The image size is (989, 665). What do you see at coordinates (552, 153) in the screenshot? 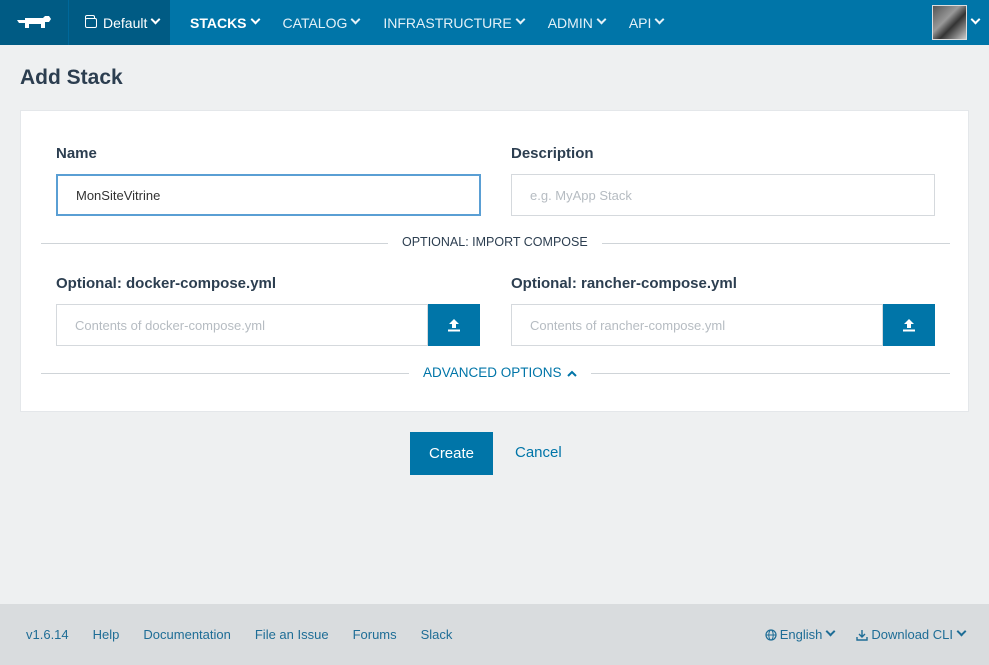
I see `description-label: Description` at bounding box center [552, 153].